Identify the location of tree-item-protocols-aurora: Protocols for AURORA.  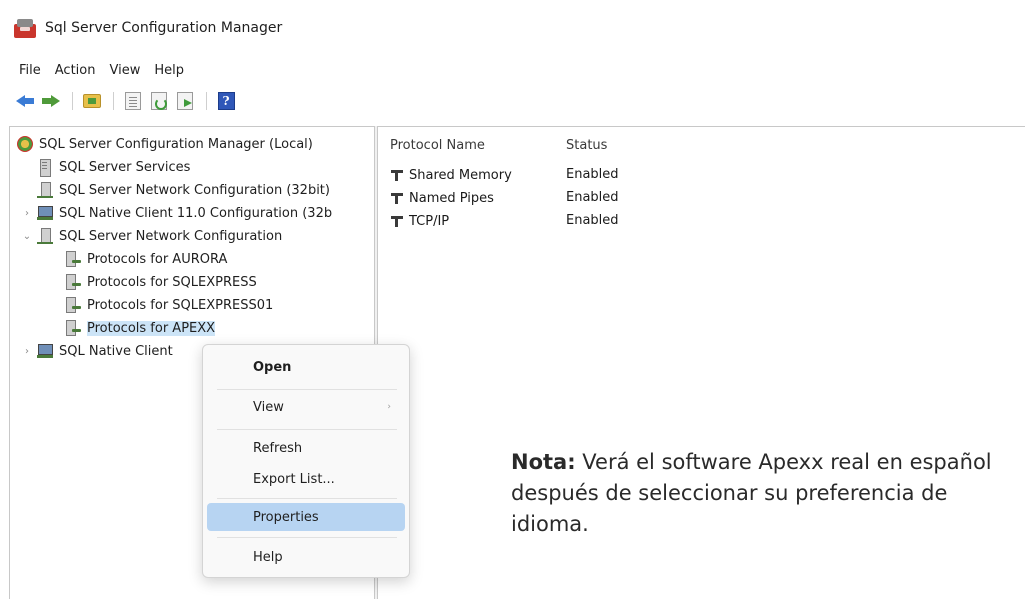
(145, 259).